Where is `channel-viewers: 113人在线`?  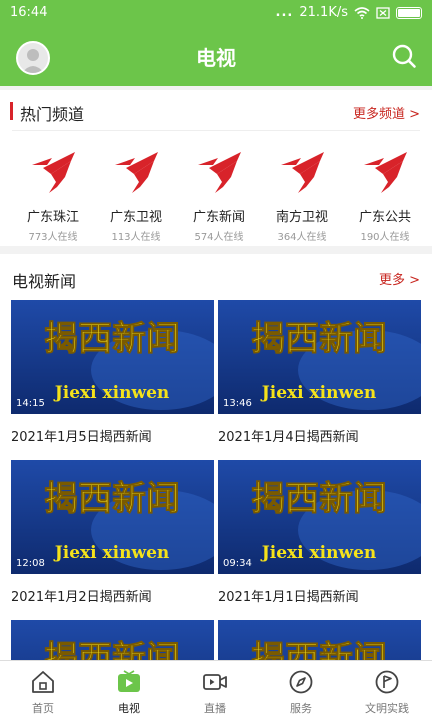
channel-viewers: 113人在线 is located at coordinates (136, 237).